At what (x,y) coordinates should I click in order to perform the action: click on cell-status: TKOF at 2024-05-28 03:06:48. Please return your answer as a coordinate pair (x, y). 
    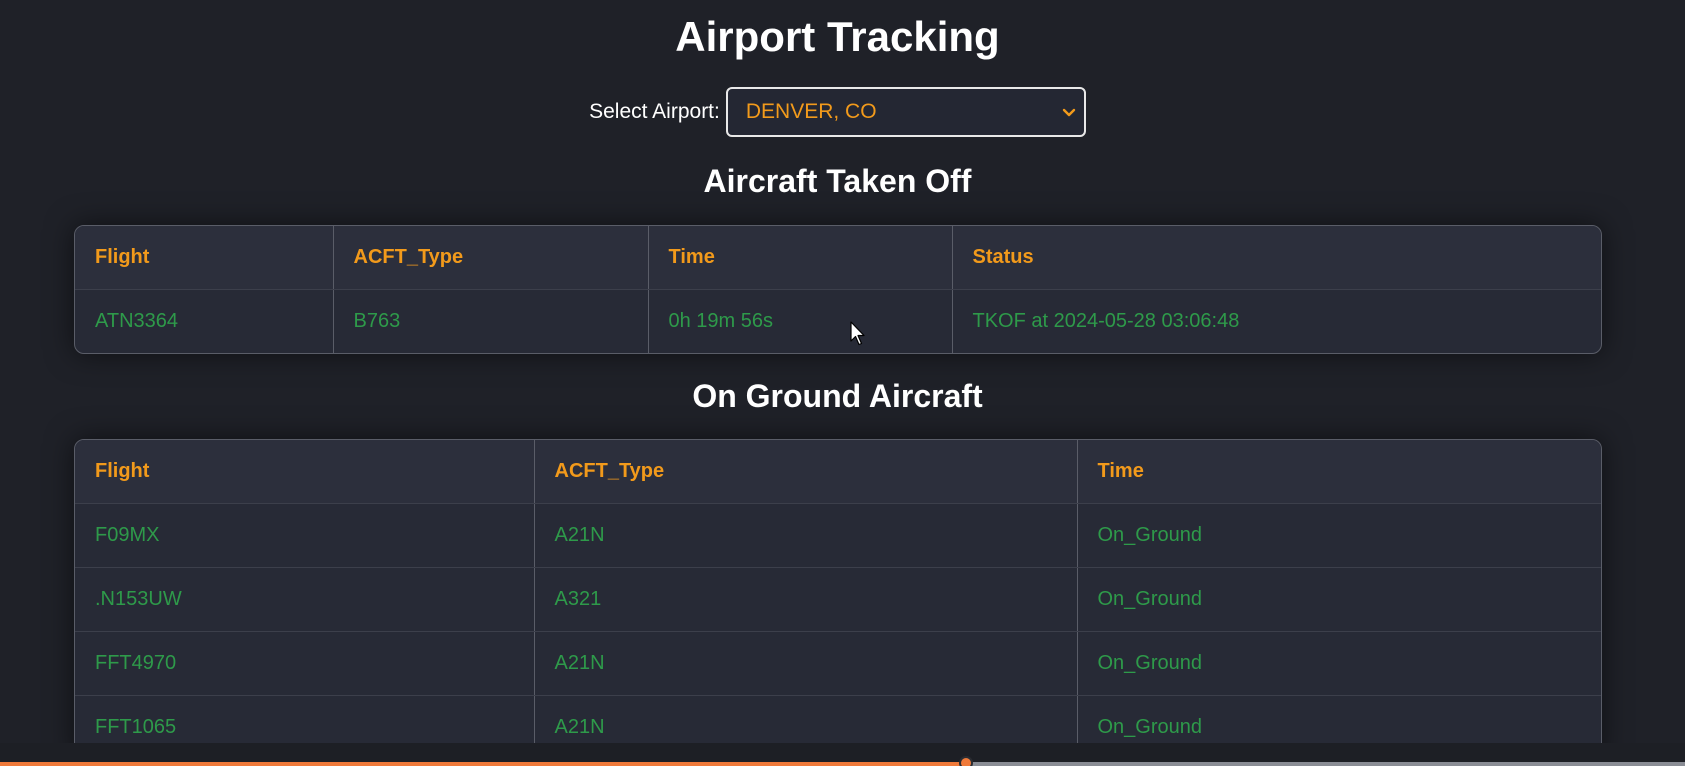
    Looking at the image, I should click on (1106, 321).